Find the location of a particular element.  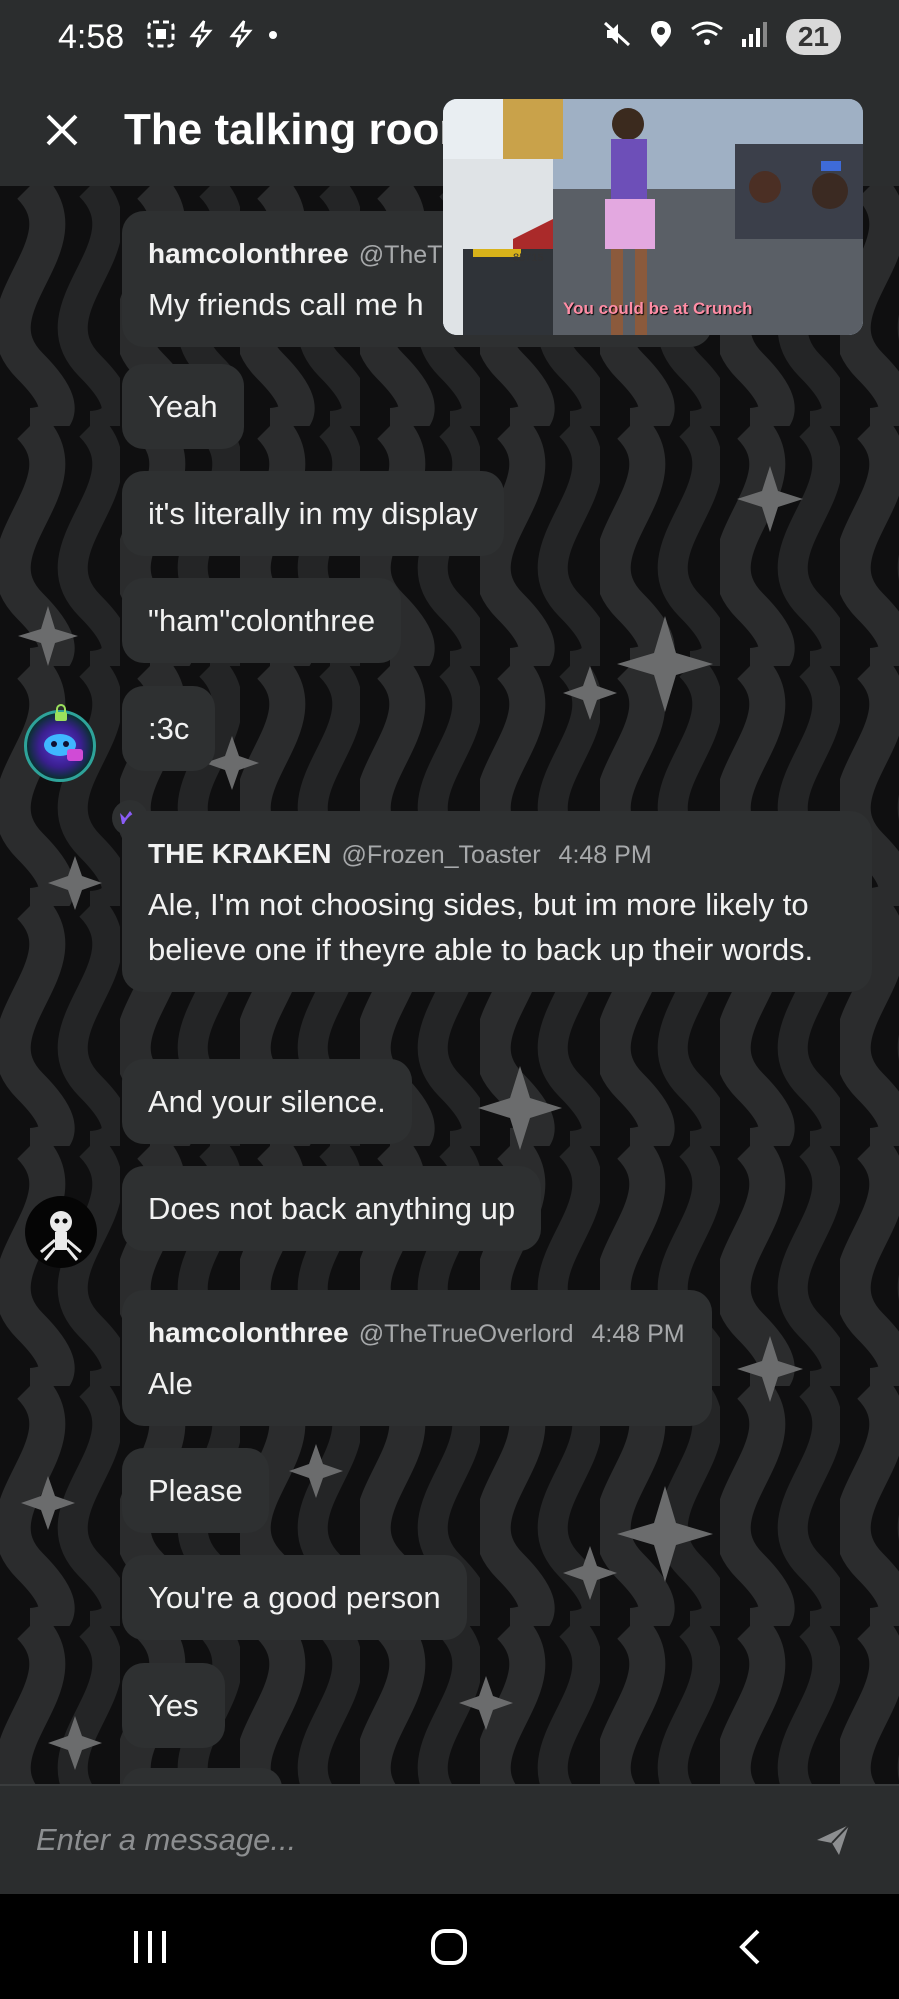

status-system-icons: 21 is located at coordinates (721, 37).